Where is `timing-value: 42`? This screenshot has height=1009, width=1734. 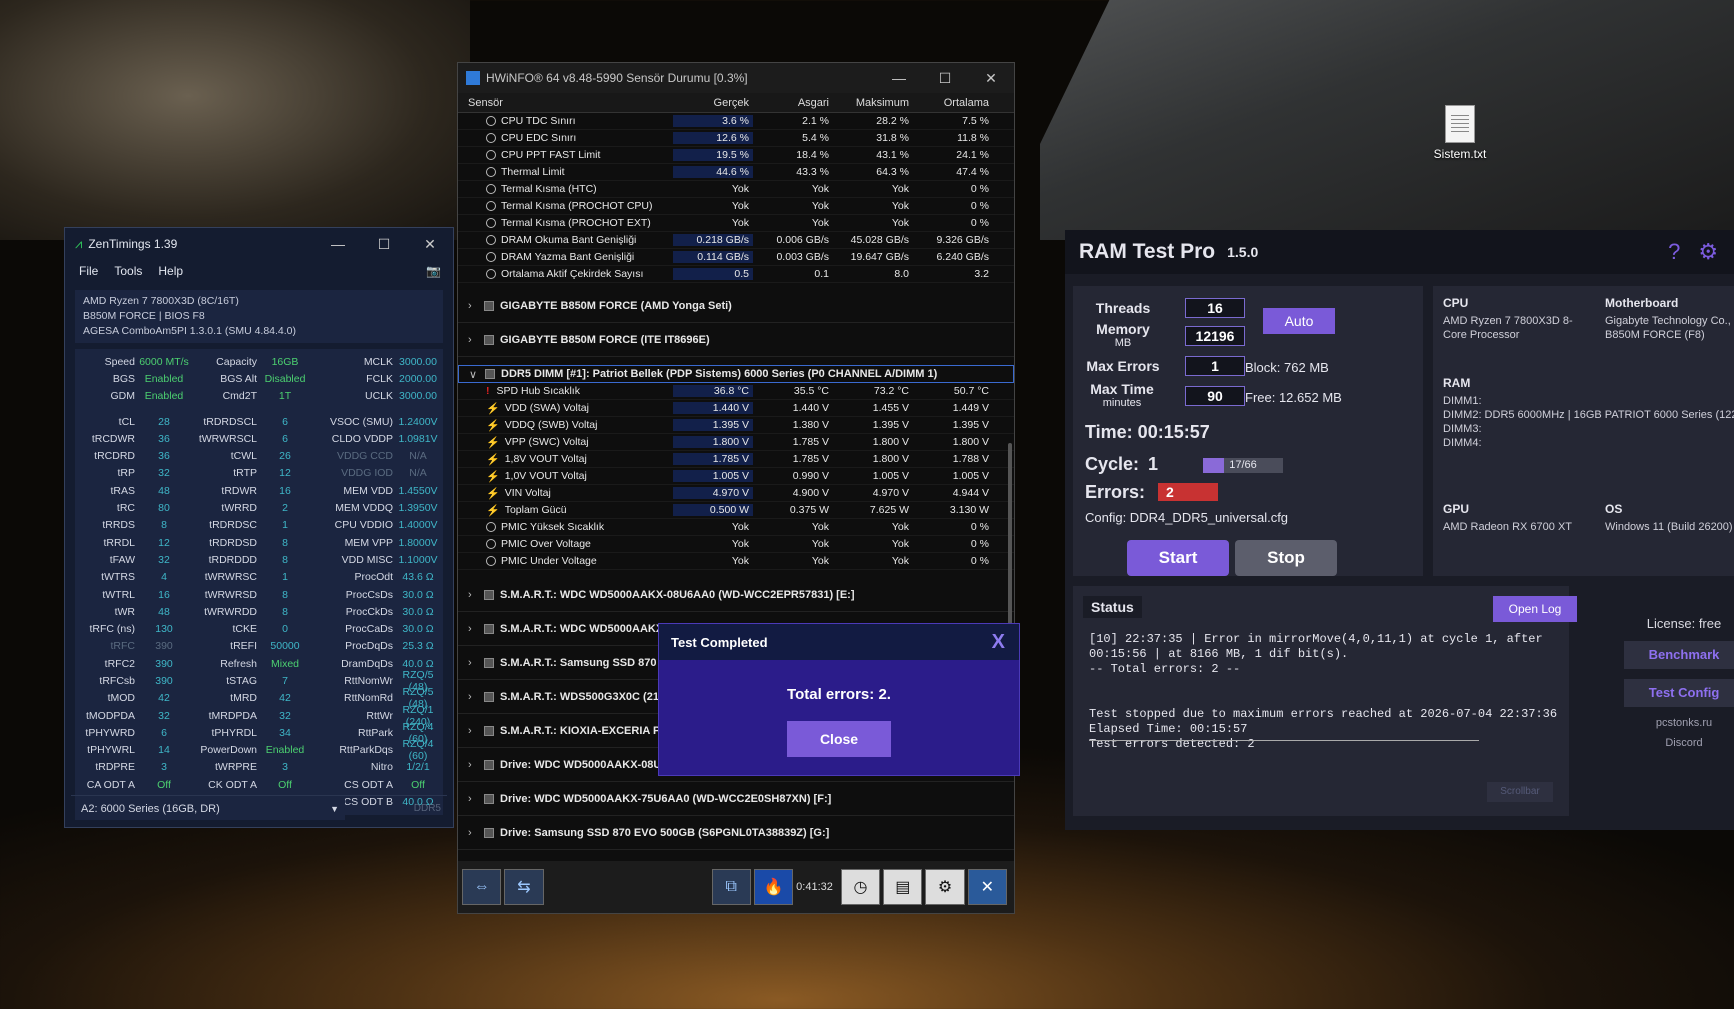 timing-value: 42 is located at coordinates (285, 698).